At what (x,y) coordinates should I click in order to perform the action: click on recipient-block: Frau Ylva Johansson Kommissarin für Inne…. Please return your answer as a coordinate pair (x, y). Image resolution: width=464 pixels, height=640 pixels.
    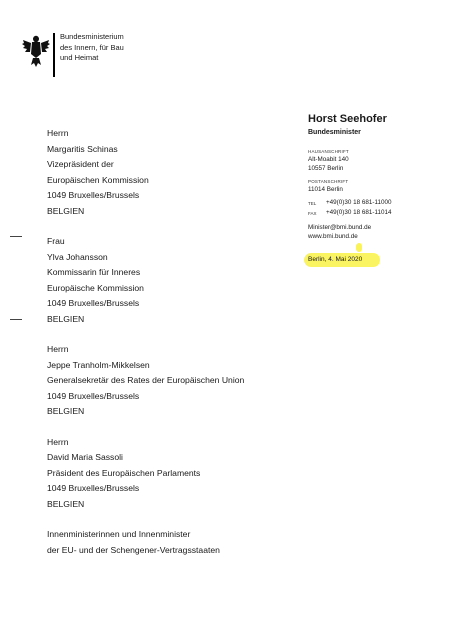
    Looking at the image, I should click on (145, 280).